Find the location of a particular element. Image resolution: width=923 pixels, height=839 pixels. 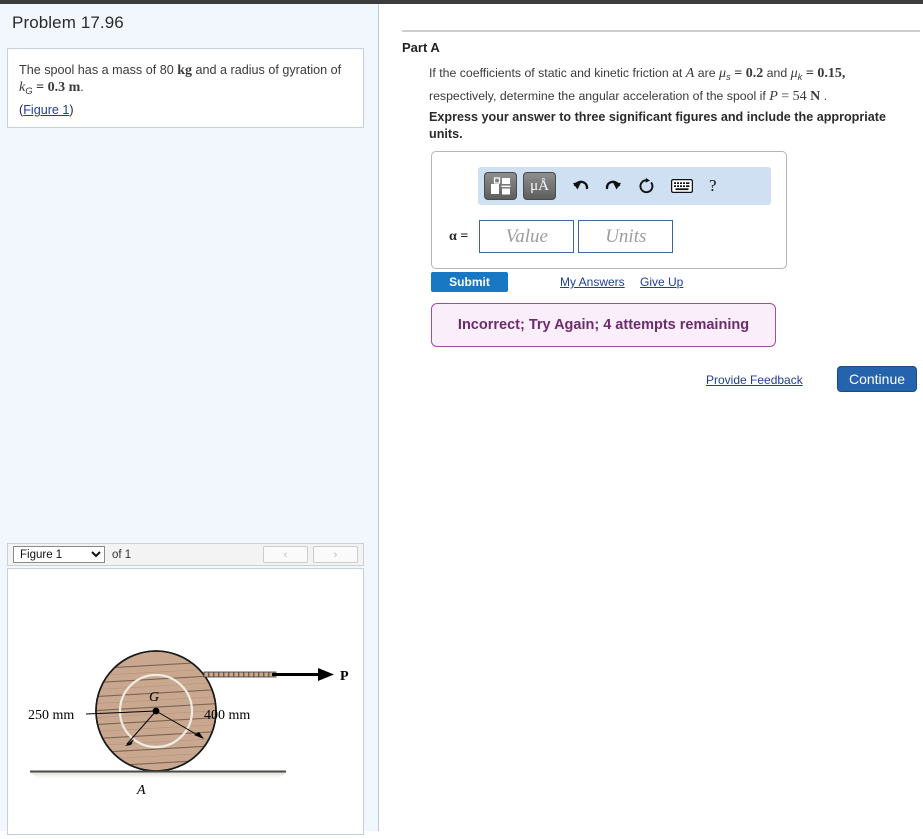

figure-panel: P G 250 mm 400 mm A is located at coordinates (185, 701).